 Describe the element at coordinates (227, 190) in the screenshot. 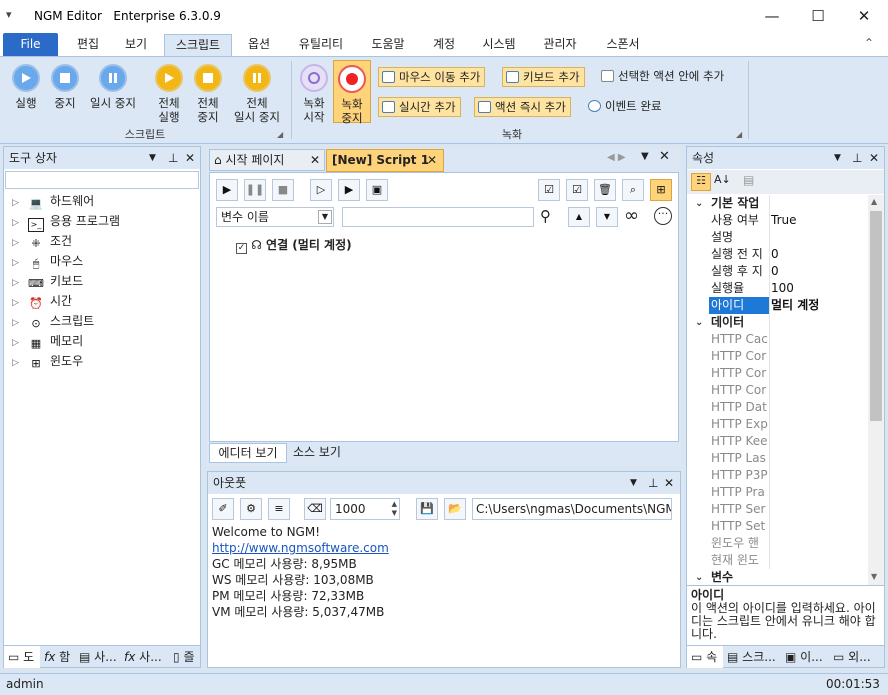

I see `play-icon: ▶` at that location.